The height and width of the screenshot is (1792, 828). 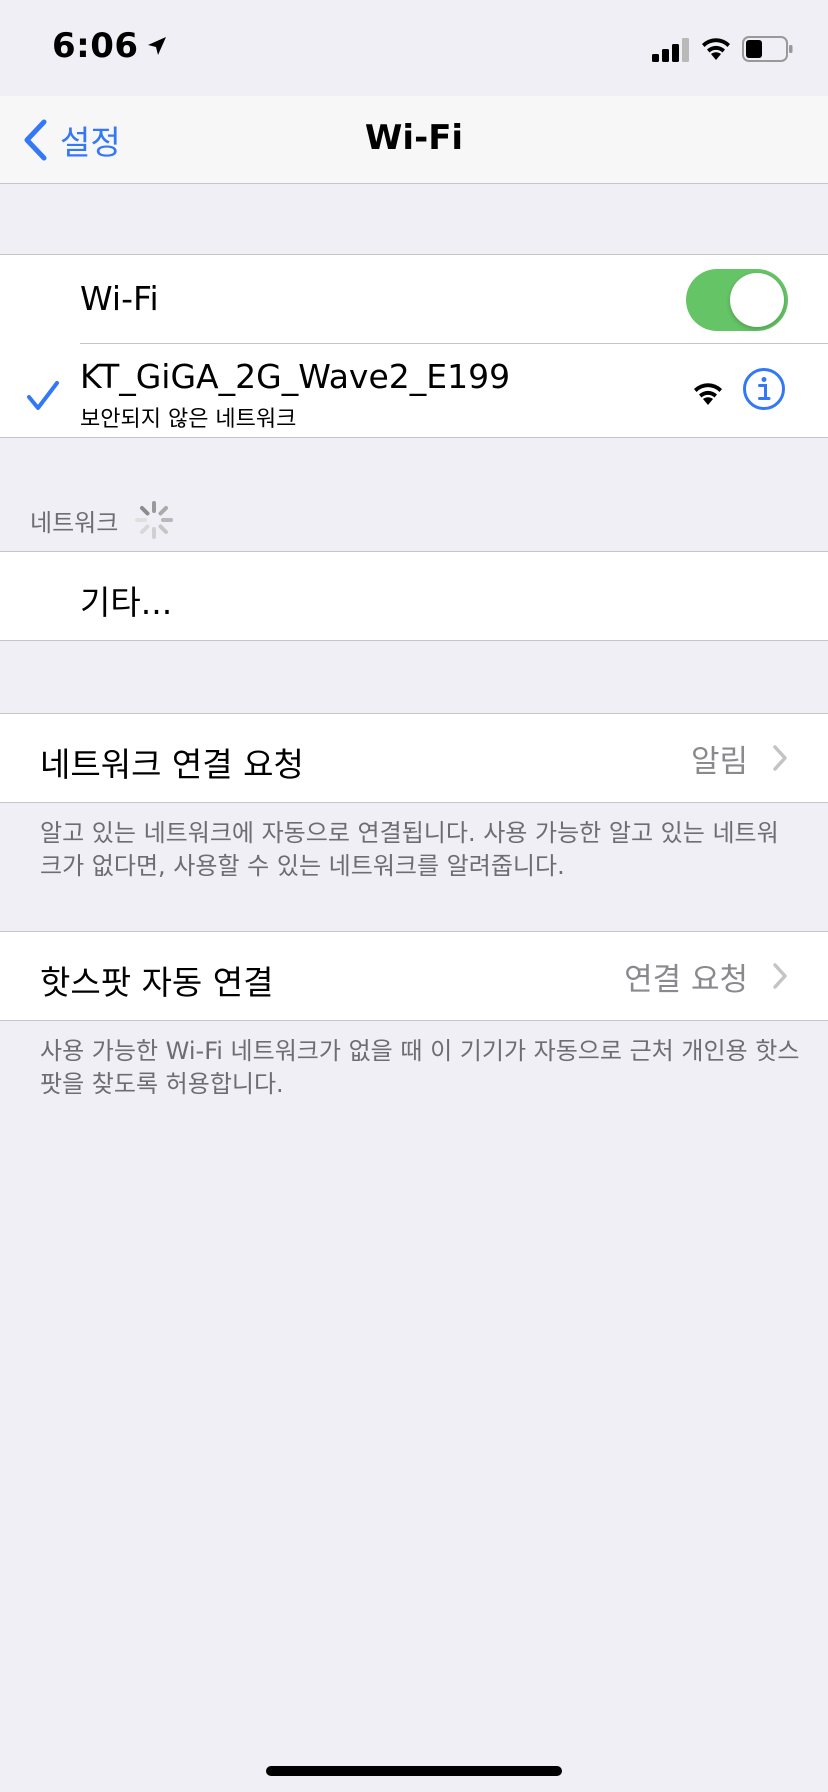 I want to click on ask-to-join-value: 알림, so click(x=719, y=762).